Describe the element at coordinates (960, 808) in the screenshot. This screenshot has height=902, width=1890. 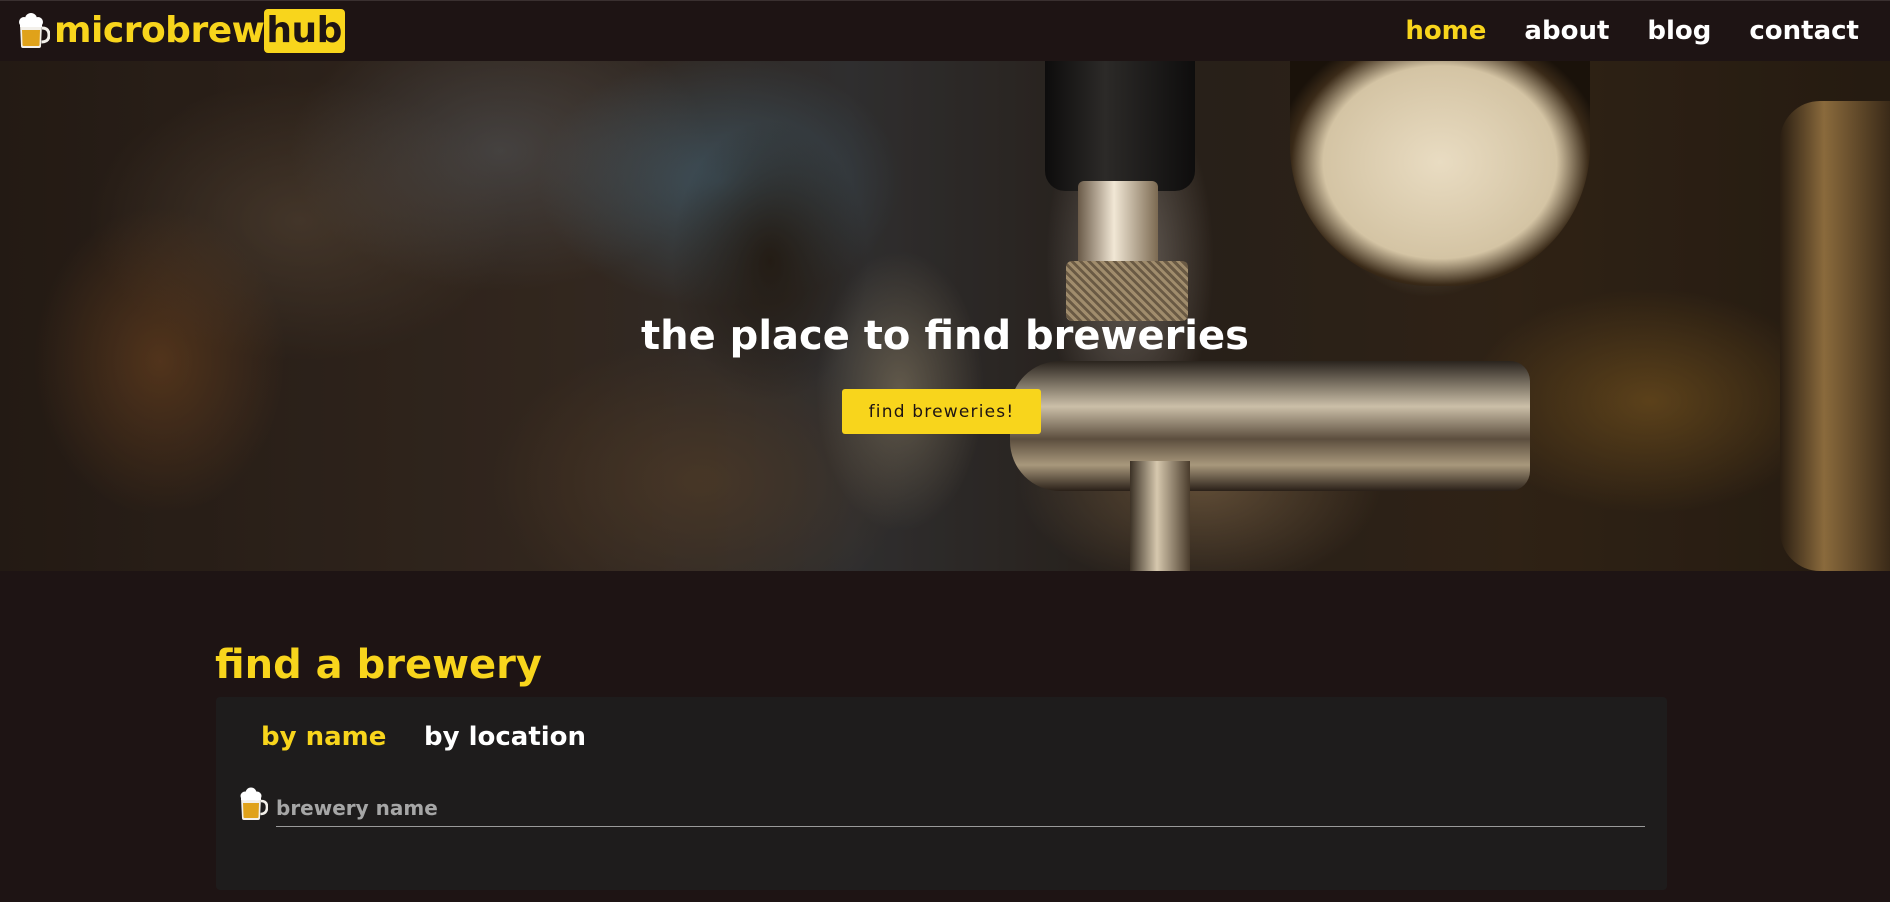
I see `brewery-name-input` at that location.